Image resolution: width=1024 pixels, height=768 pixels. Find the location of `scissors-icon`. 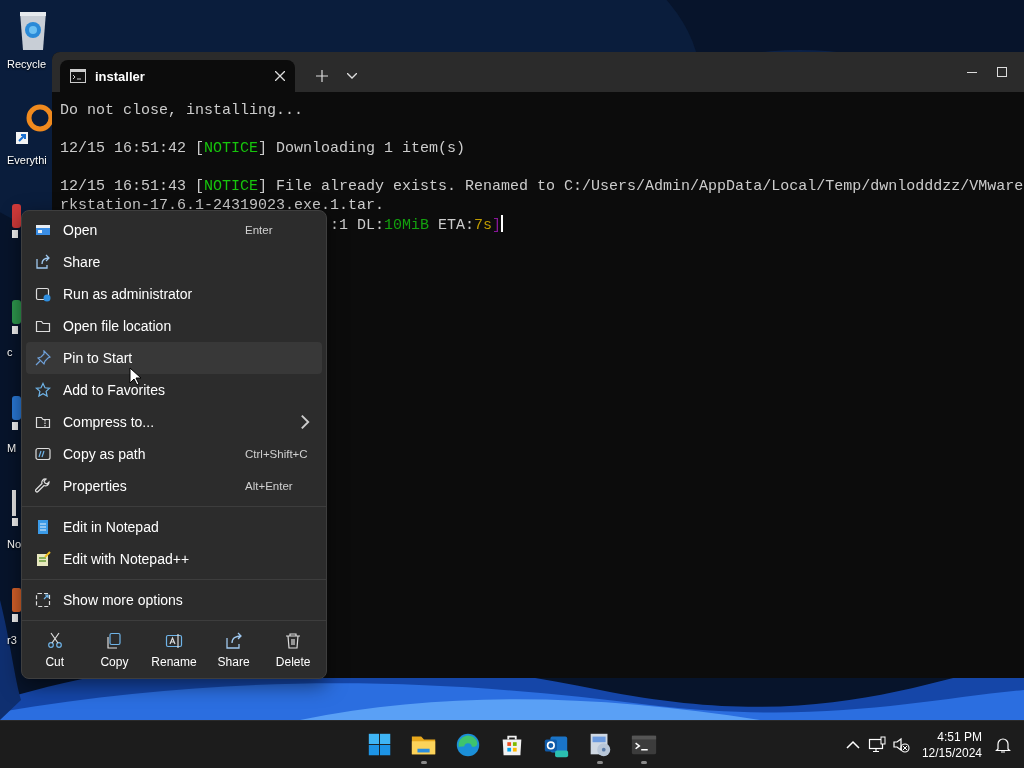

scissors-icon is located at coordinates (54, 640).